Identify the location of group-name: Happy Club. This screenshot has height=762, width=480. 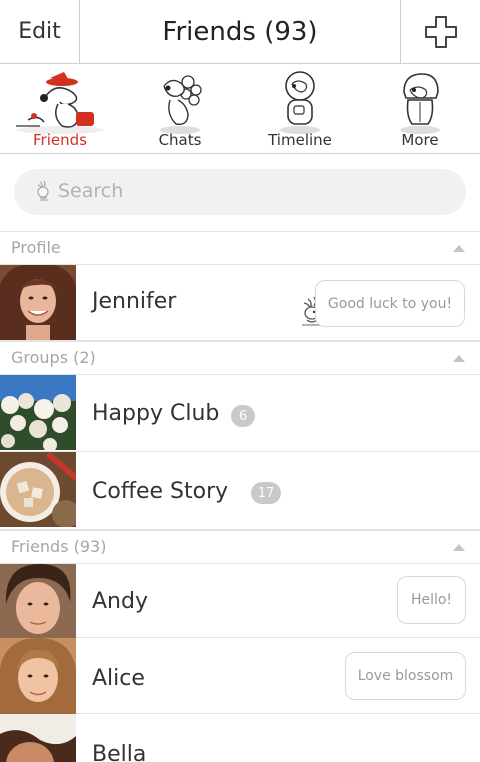
(156, 413).